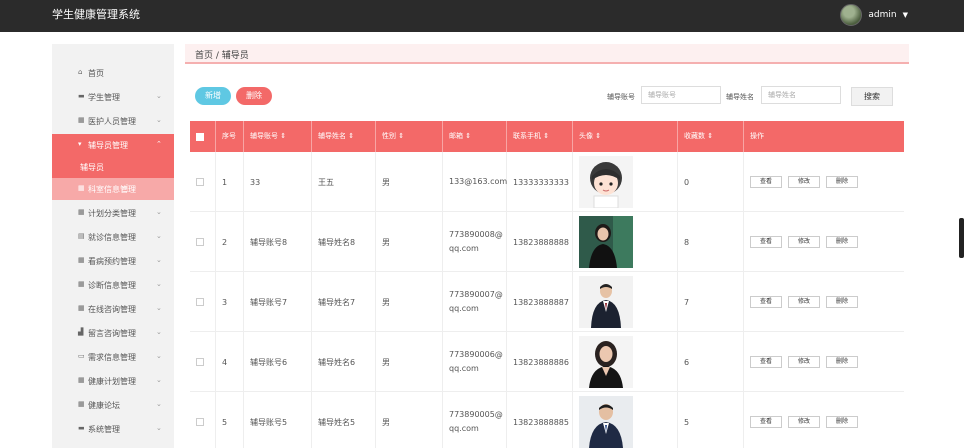  Describe the element at coordinates (711, 136) in the screenshot. I see `col-favorites: 收藏数 ⇕` at that location.